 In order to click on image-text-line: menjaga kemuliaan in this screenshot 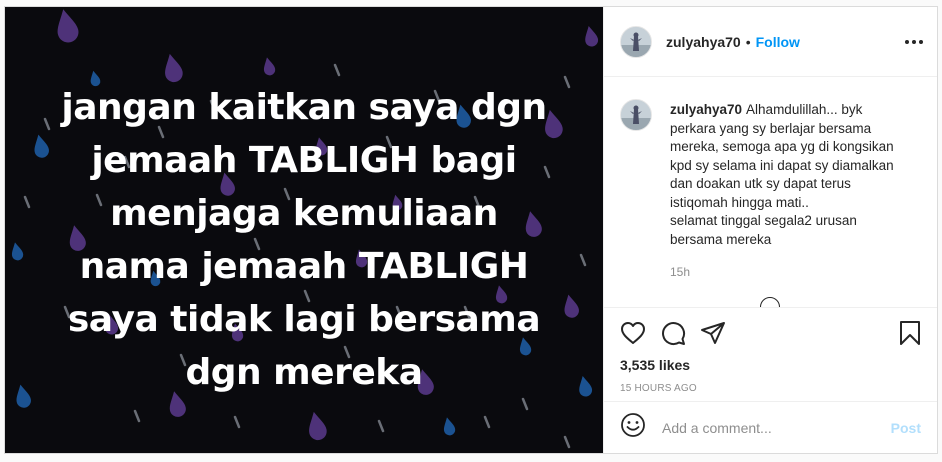, I will do `click(304, 213)`.